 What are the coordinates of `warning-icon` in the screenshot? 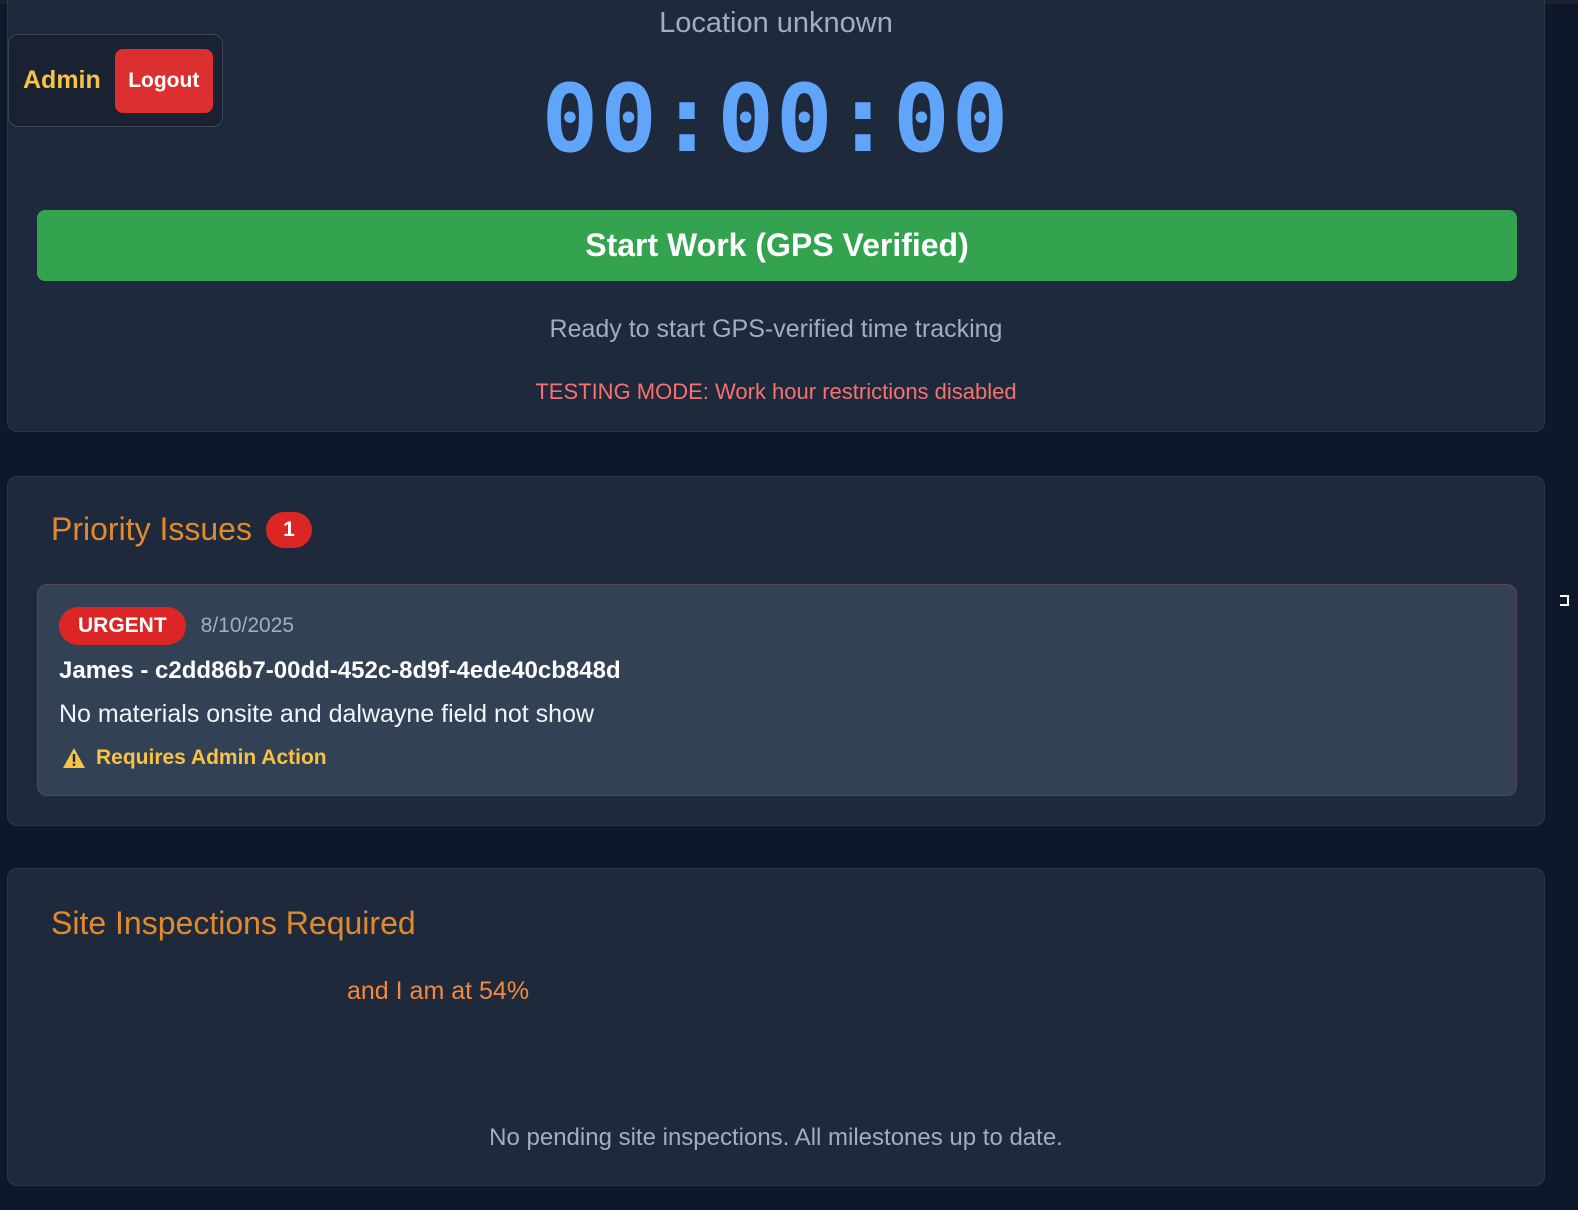 It's located at (74, 758).